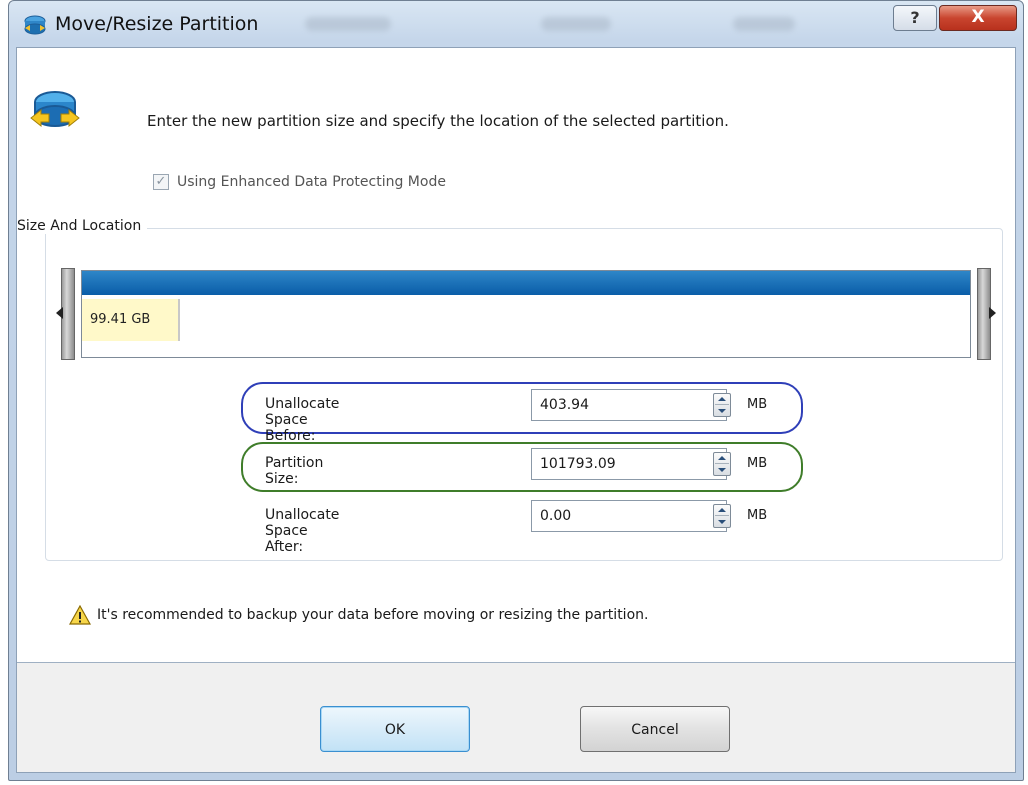 This screenshot has width=1028, height=785. I want to click on ok-button: OK, so click(395, 729).